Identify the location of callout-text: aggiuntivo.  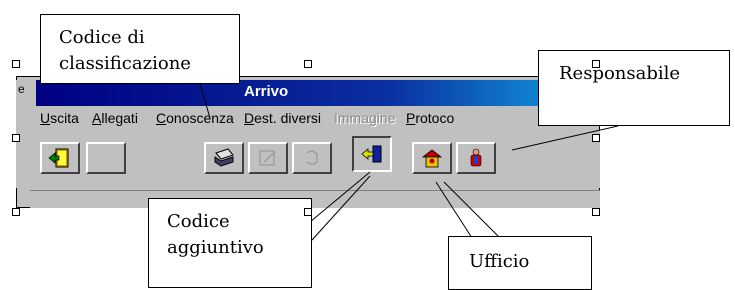
(215, 247).